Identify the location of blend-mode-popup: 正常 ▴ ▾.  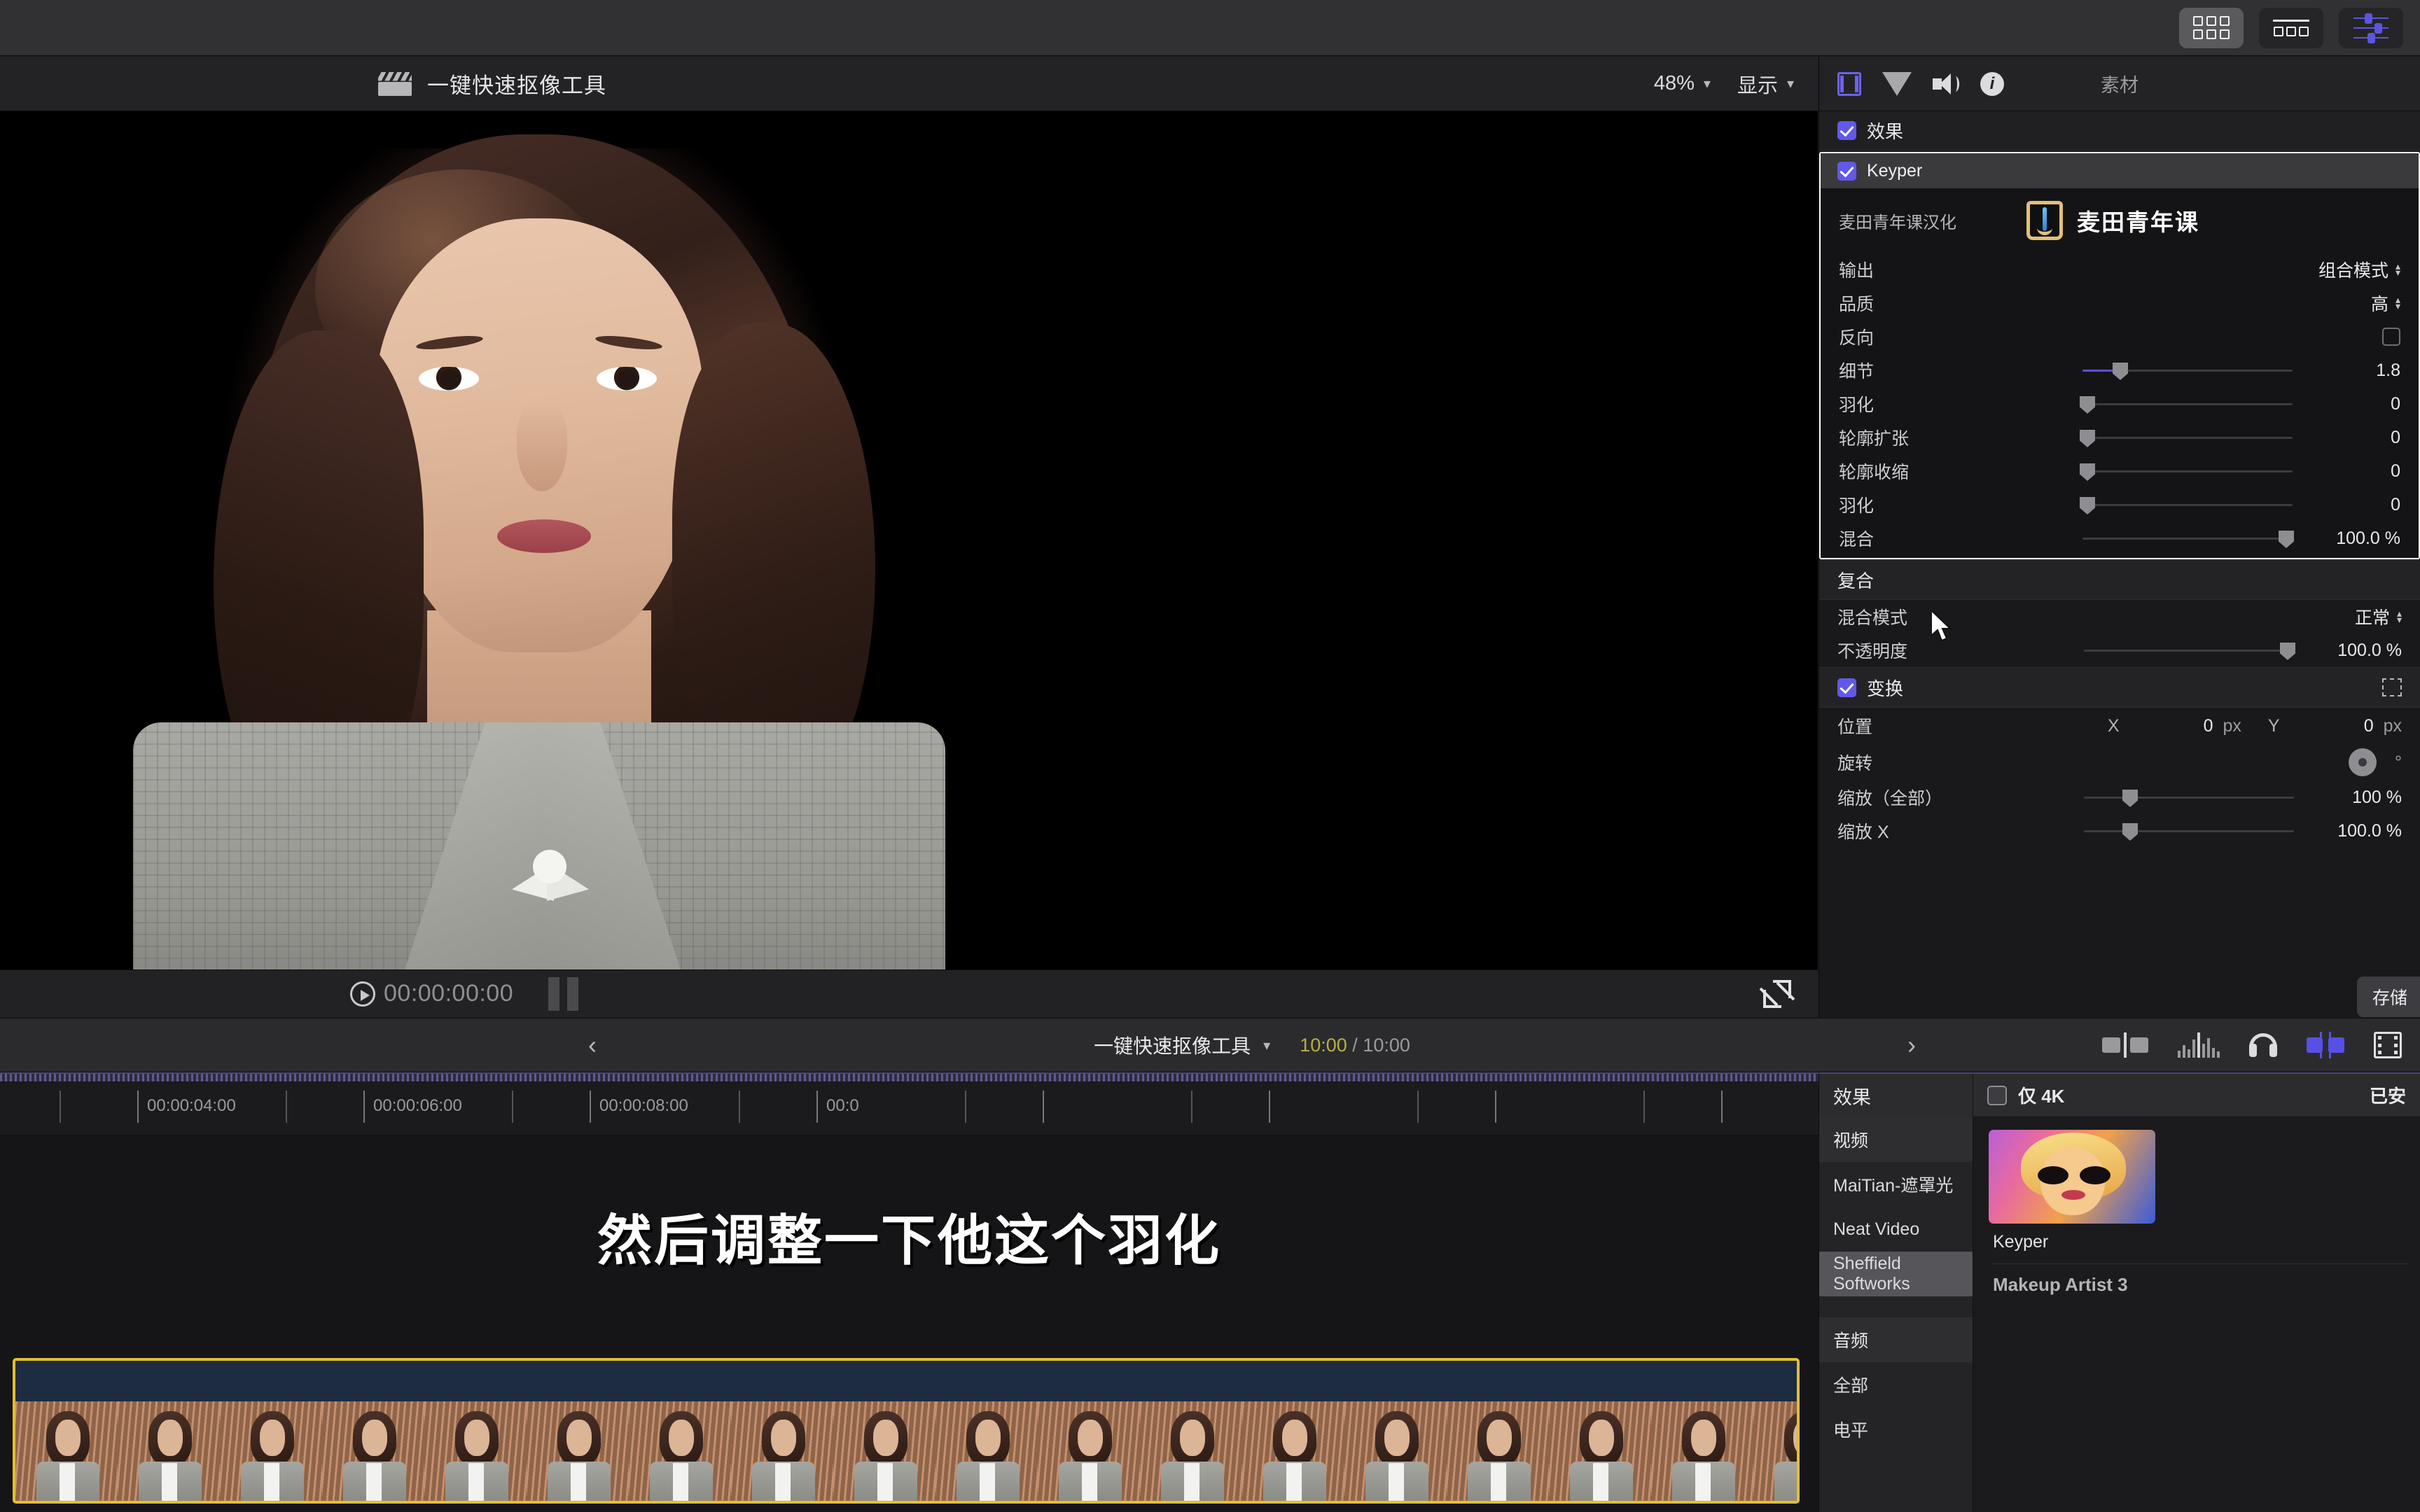
(2378, 616).